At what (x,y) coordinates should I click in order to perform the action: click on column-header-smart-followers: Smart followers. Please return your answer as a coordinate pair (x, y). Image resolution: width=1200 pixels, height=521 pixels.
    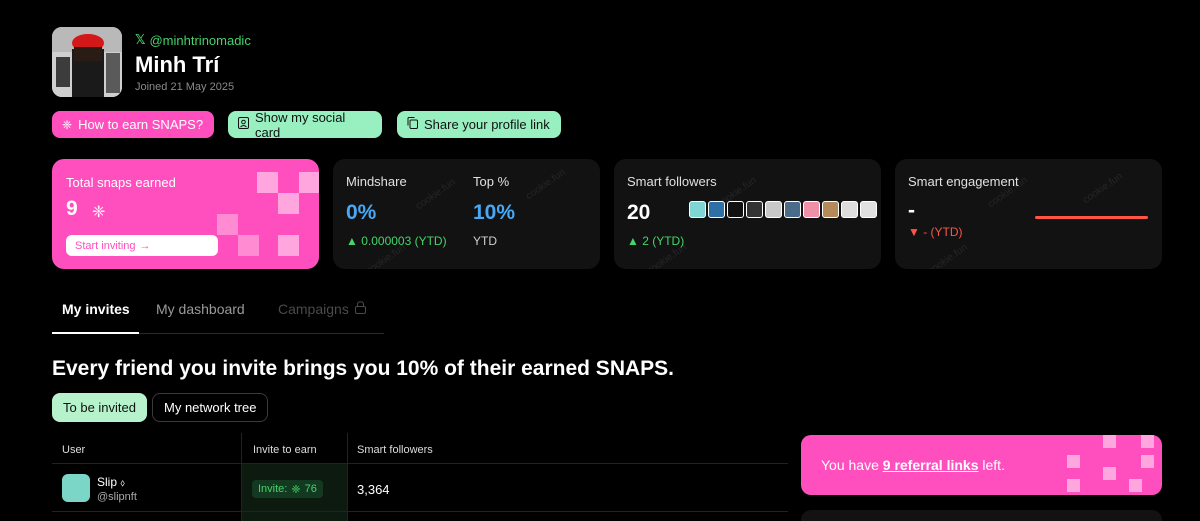
    Looking at the image, I should click on (395, 450).